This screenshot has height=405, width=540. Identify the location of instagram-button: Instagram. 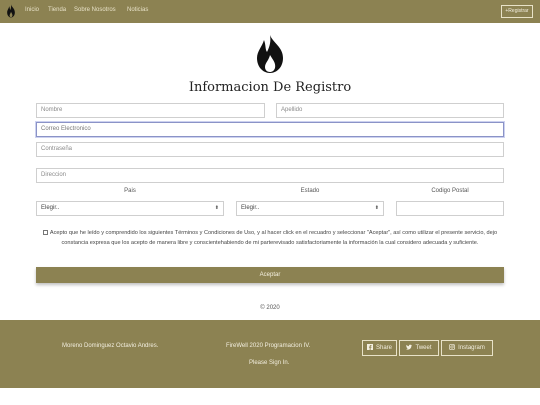
(467, 348).